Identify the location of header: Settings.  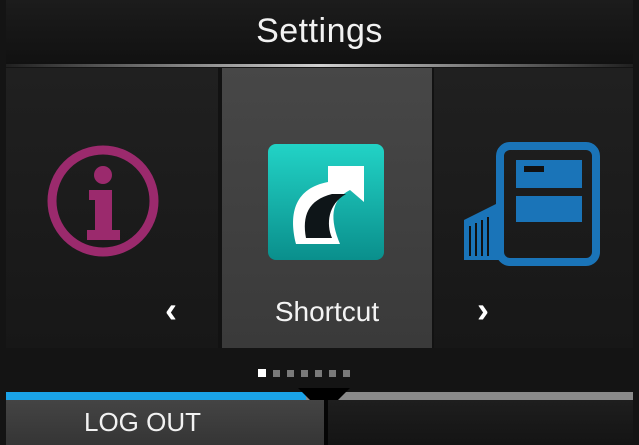
(319, 32).